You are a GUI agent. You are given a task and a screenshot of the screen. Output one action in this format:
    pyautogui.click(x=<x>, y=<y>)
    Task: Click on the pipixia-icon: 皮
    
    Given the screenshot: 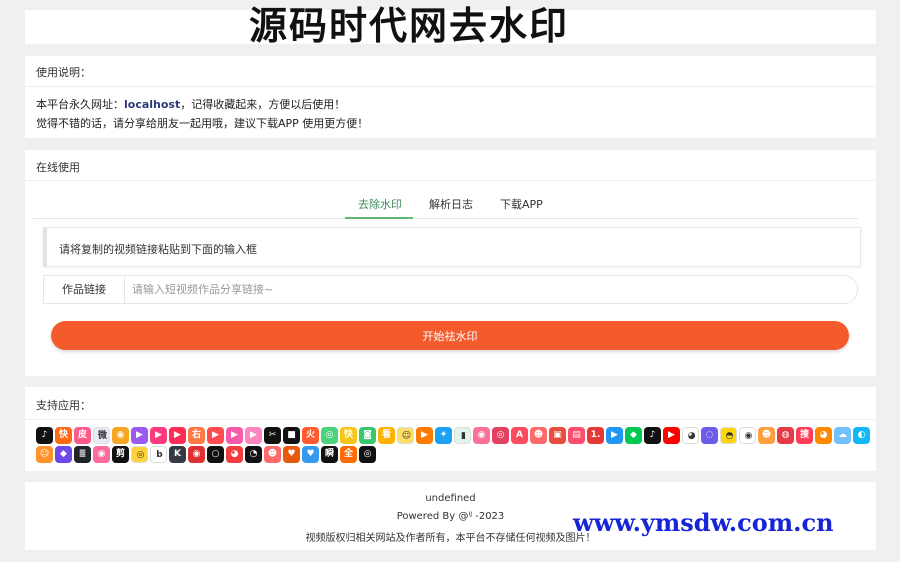 What is the action you would take?
    pyautogui.click(x=82, y=435)
    